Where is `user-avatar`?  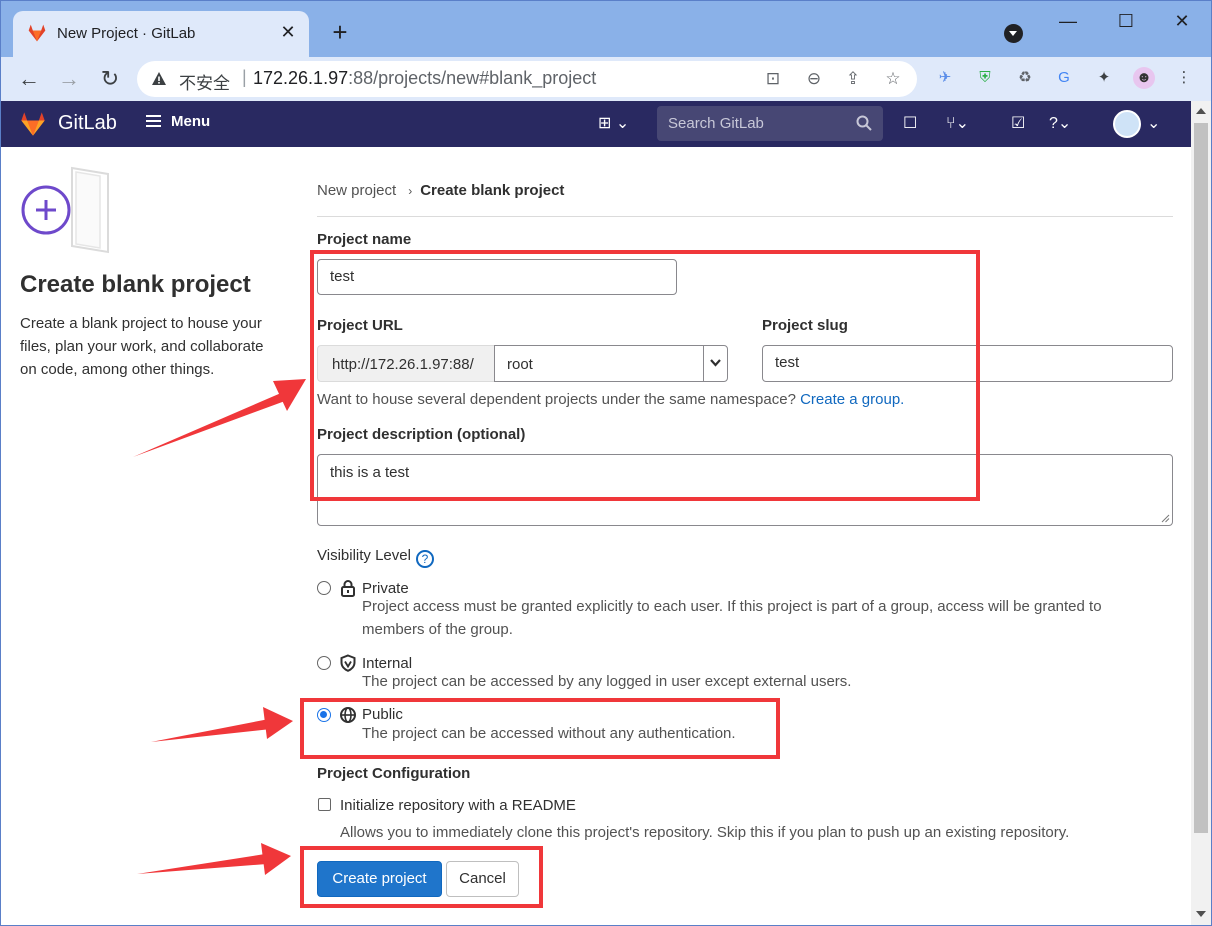
user-avatar is located at coordinates (1127, 124).